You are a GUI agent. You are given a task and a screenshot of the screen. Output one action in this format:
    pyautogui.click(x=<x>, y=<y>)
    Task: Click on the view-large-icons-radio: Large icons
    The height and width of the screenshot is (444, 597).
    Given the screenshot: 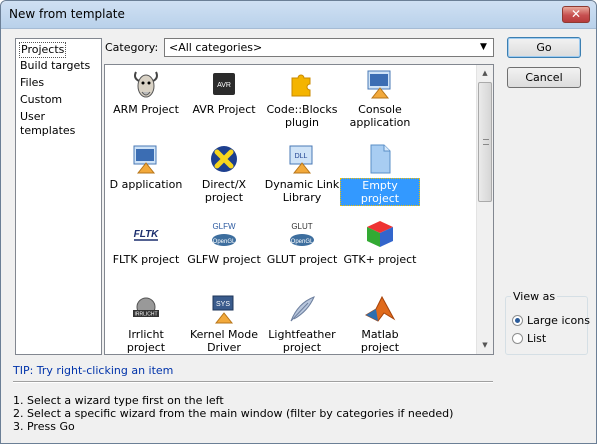 What is the action you would take?
    pyautogui.click(x=552, y=321)
    